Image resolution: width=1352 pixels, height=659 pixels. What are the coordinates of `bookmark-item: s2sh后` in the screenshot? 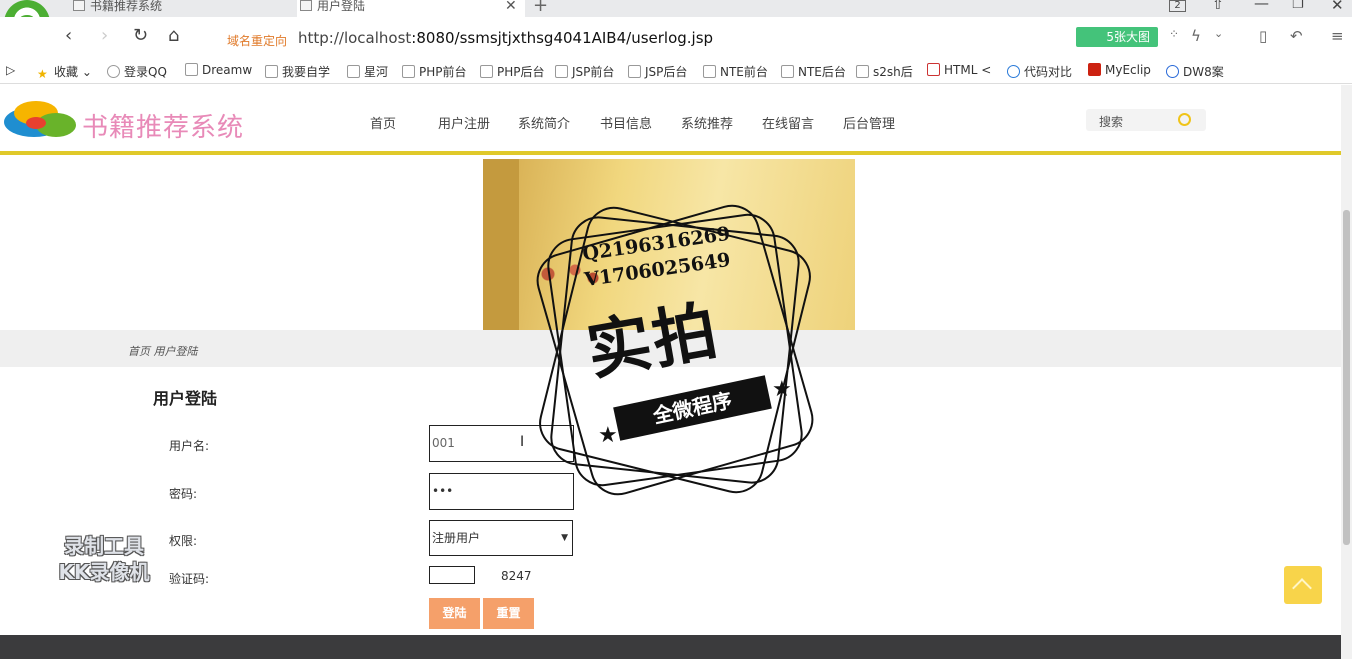 It's located at (884, 71).